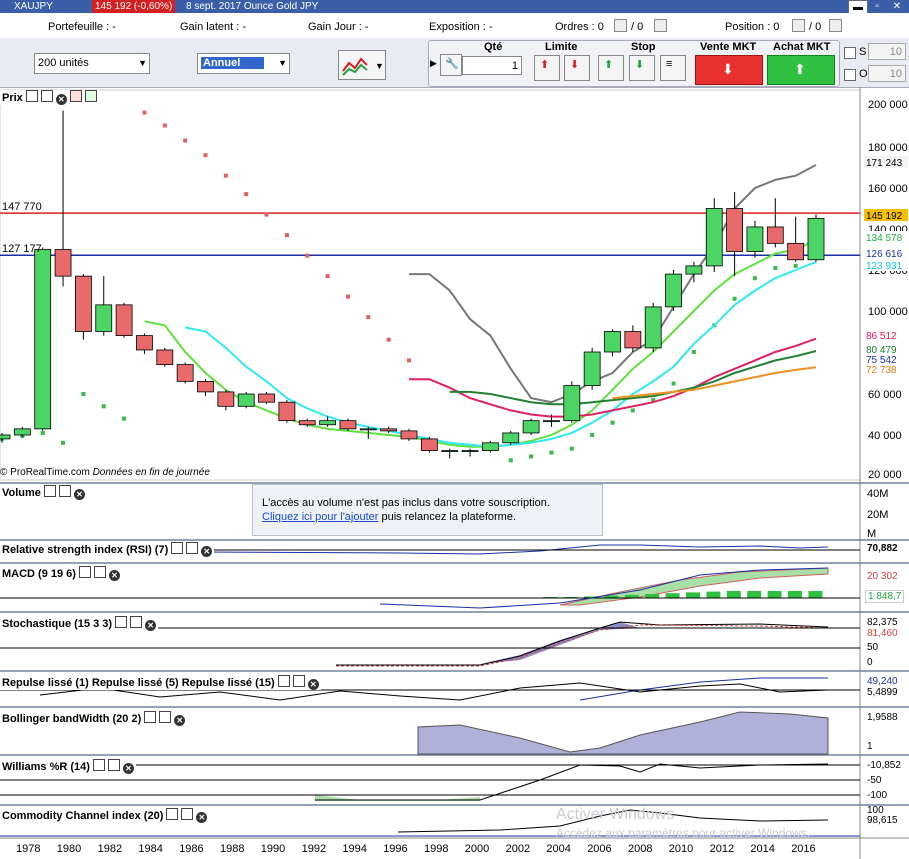 The width and height of the screenshot is (909, 859). What do you see at coordinates (492, 65) in the screenshot?
I see `qte-input: 1` at bounding box center [492, 65].